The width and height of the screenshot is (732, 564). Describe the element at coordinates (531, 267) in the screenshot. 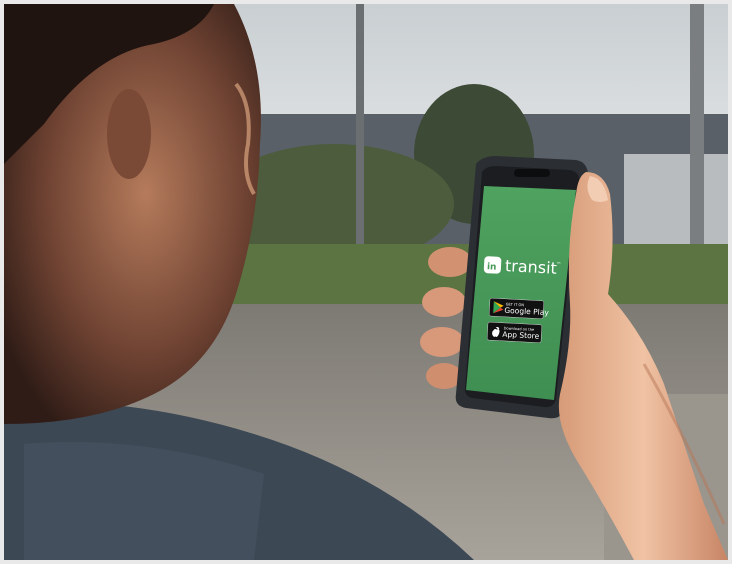

I see `transit-wordmark: transit` at that location.